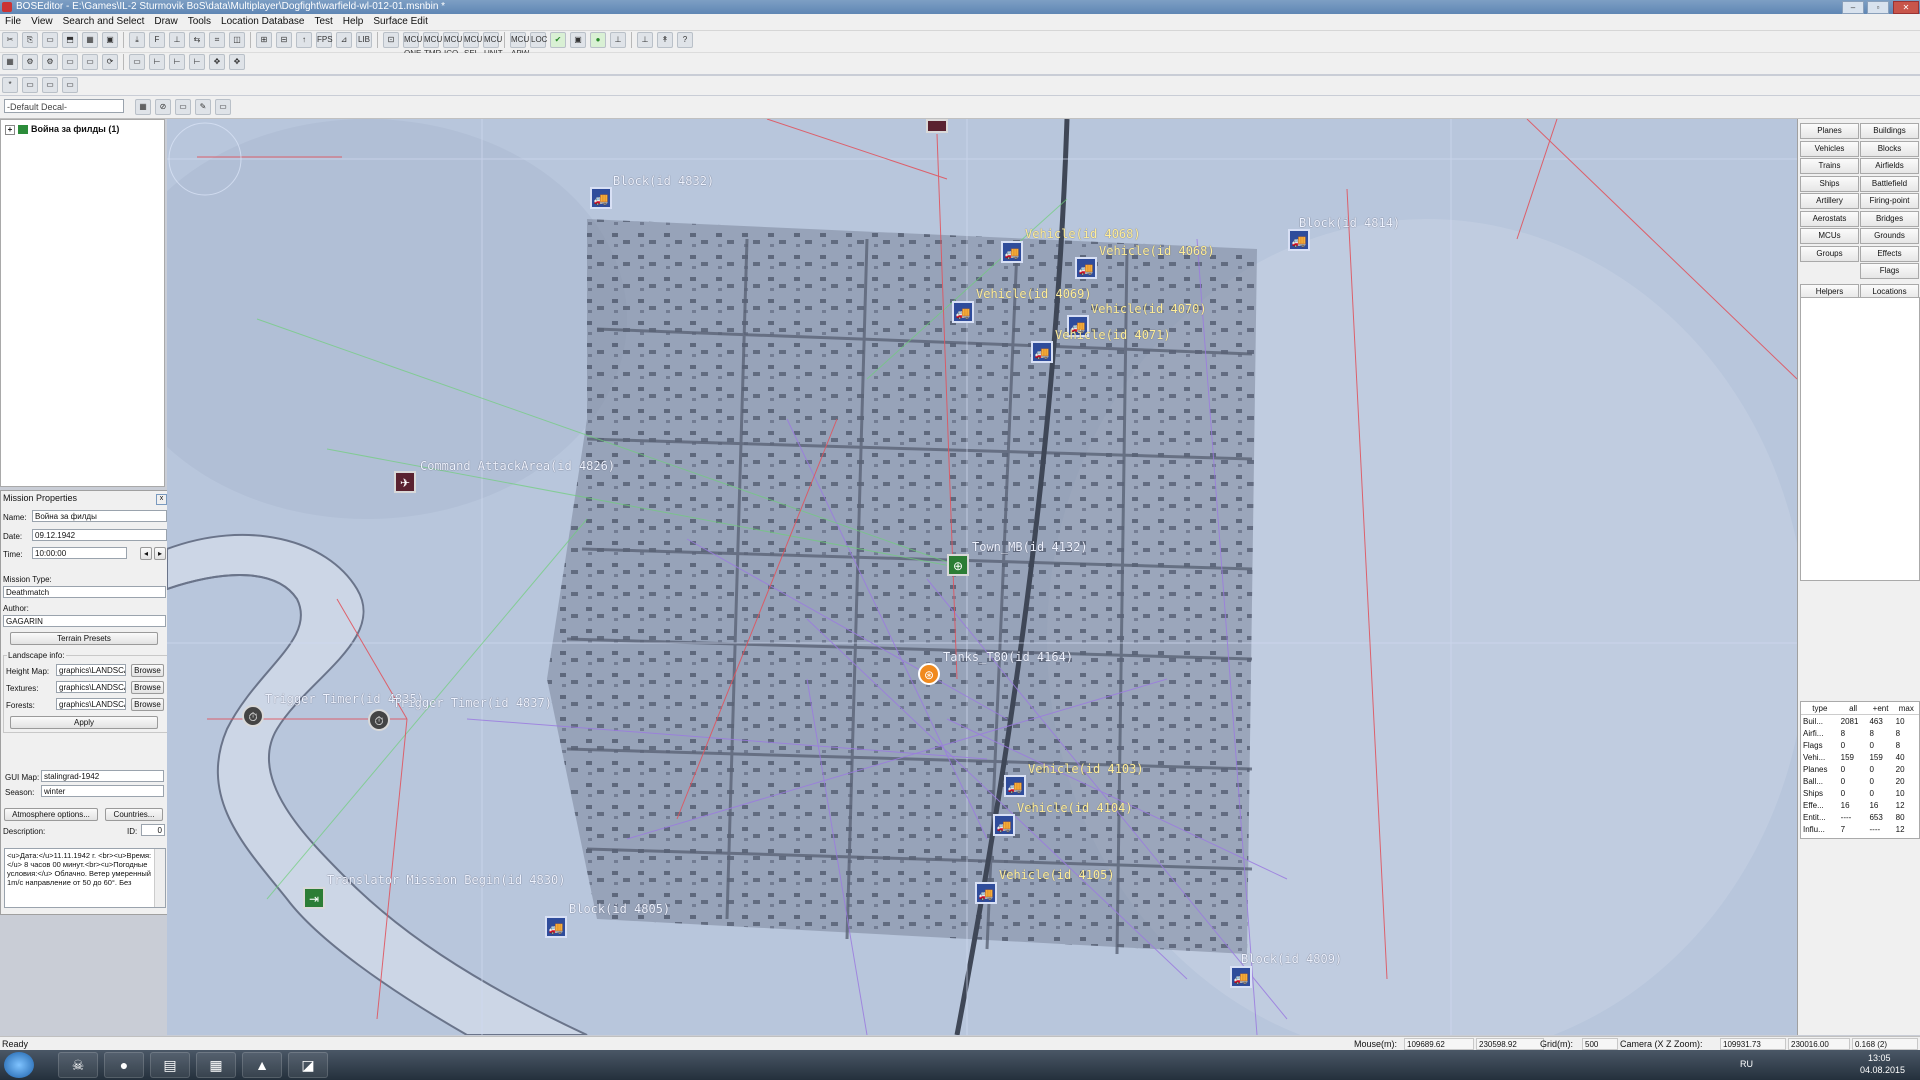  Describe the element at coordinates (177, 40) in the screenshot. I see `tool-button-8: ⊥` at that location.